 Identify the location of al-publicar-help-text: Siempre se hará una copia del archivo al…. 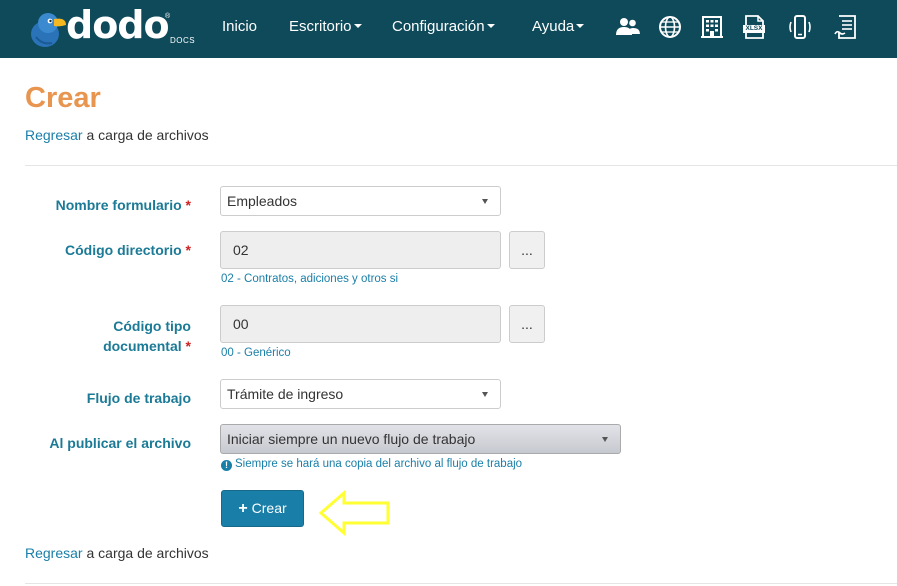
(379, 464).